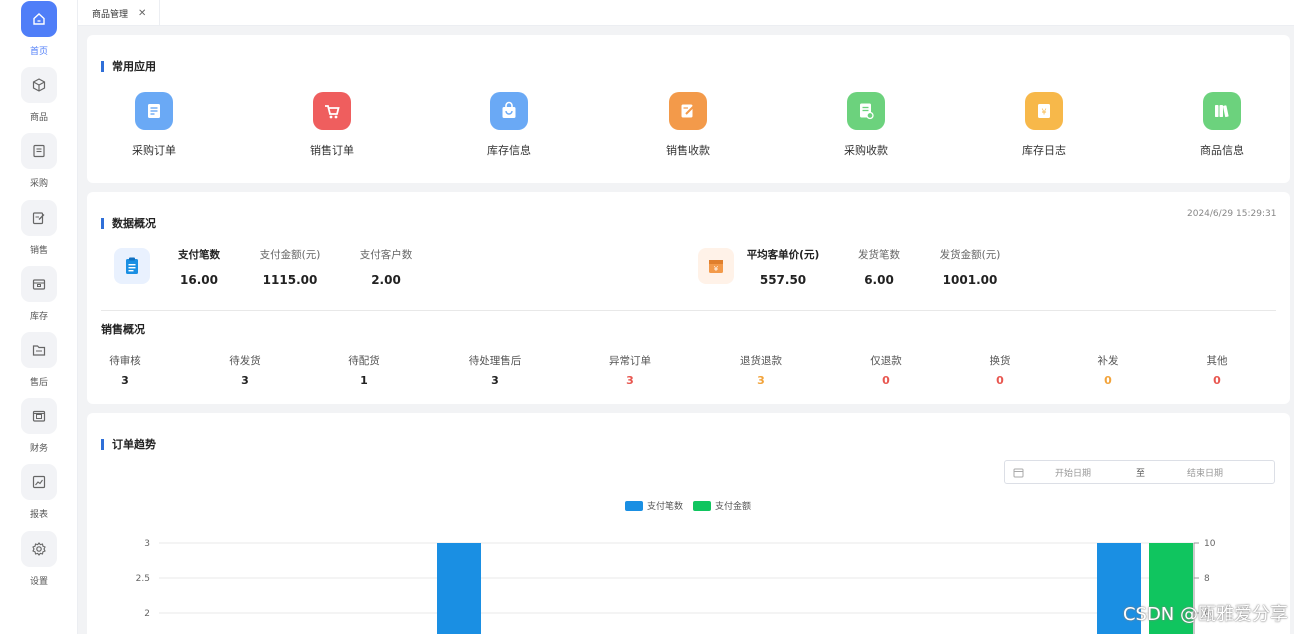 The height and width of the screenshot is (634, 1294). Describe the element at coordinates (1073, 472) in the screenshot. I see `start-date-input: 开始日期` at that location.